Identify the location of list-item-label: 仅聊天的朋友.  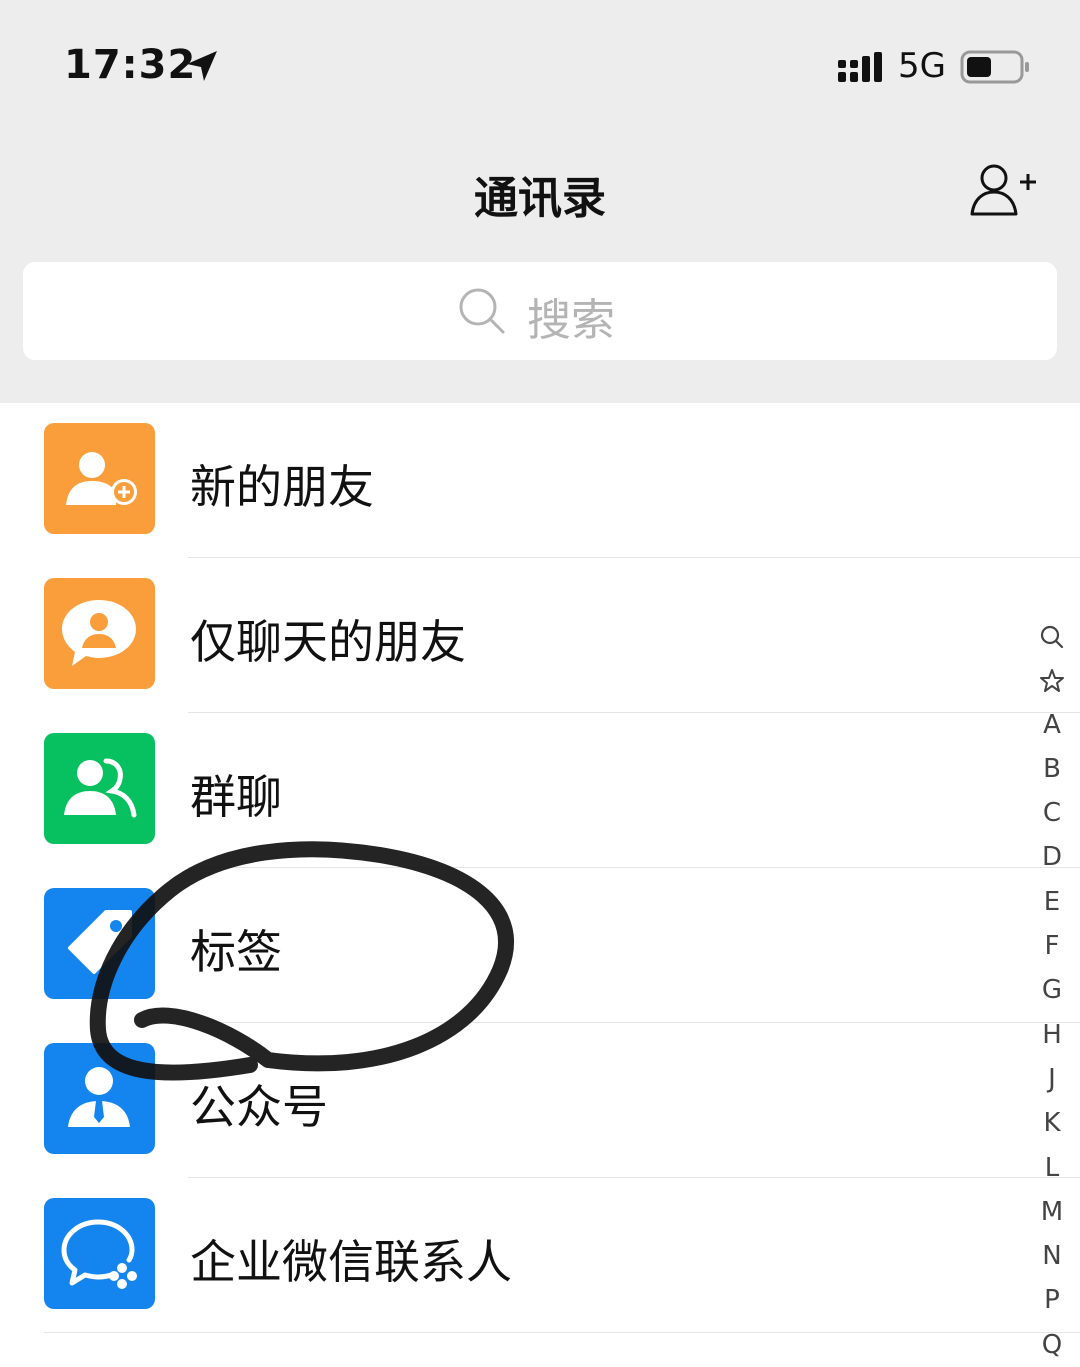
(328, 642).